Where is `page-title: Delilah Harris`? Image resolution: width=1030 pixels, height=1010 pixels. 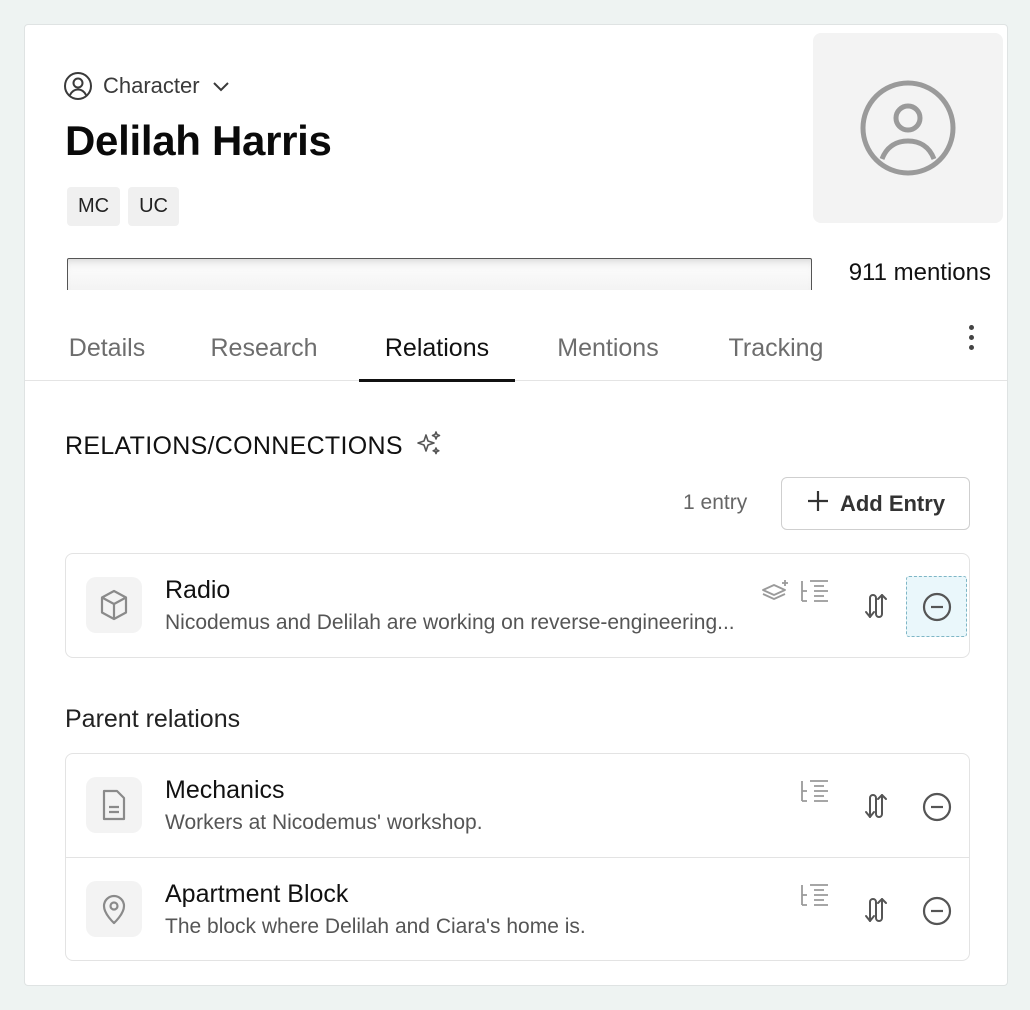 page-title: Delilah Harris is located at coordinates (198, 140).